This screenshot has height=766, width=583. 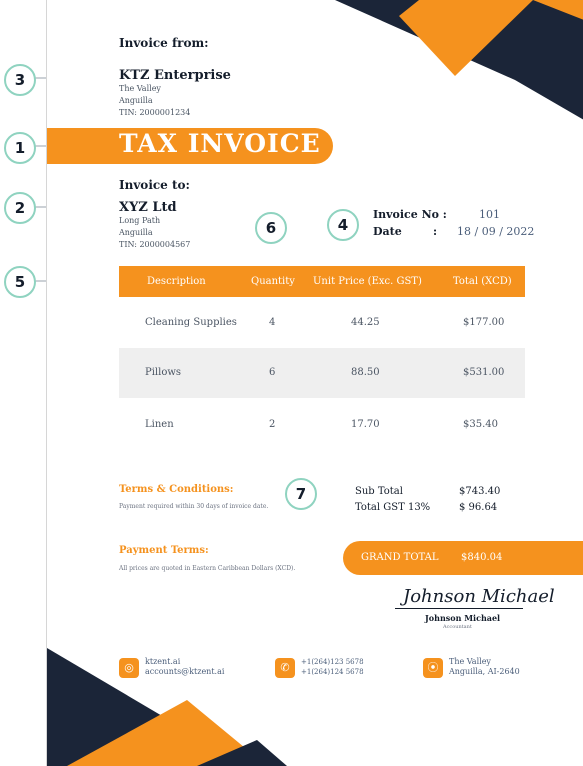 What do you see at coordinates (480, 424) in the screenshot?
I see `row-total: $35.40` at bounding box center [480, 424].